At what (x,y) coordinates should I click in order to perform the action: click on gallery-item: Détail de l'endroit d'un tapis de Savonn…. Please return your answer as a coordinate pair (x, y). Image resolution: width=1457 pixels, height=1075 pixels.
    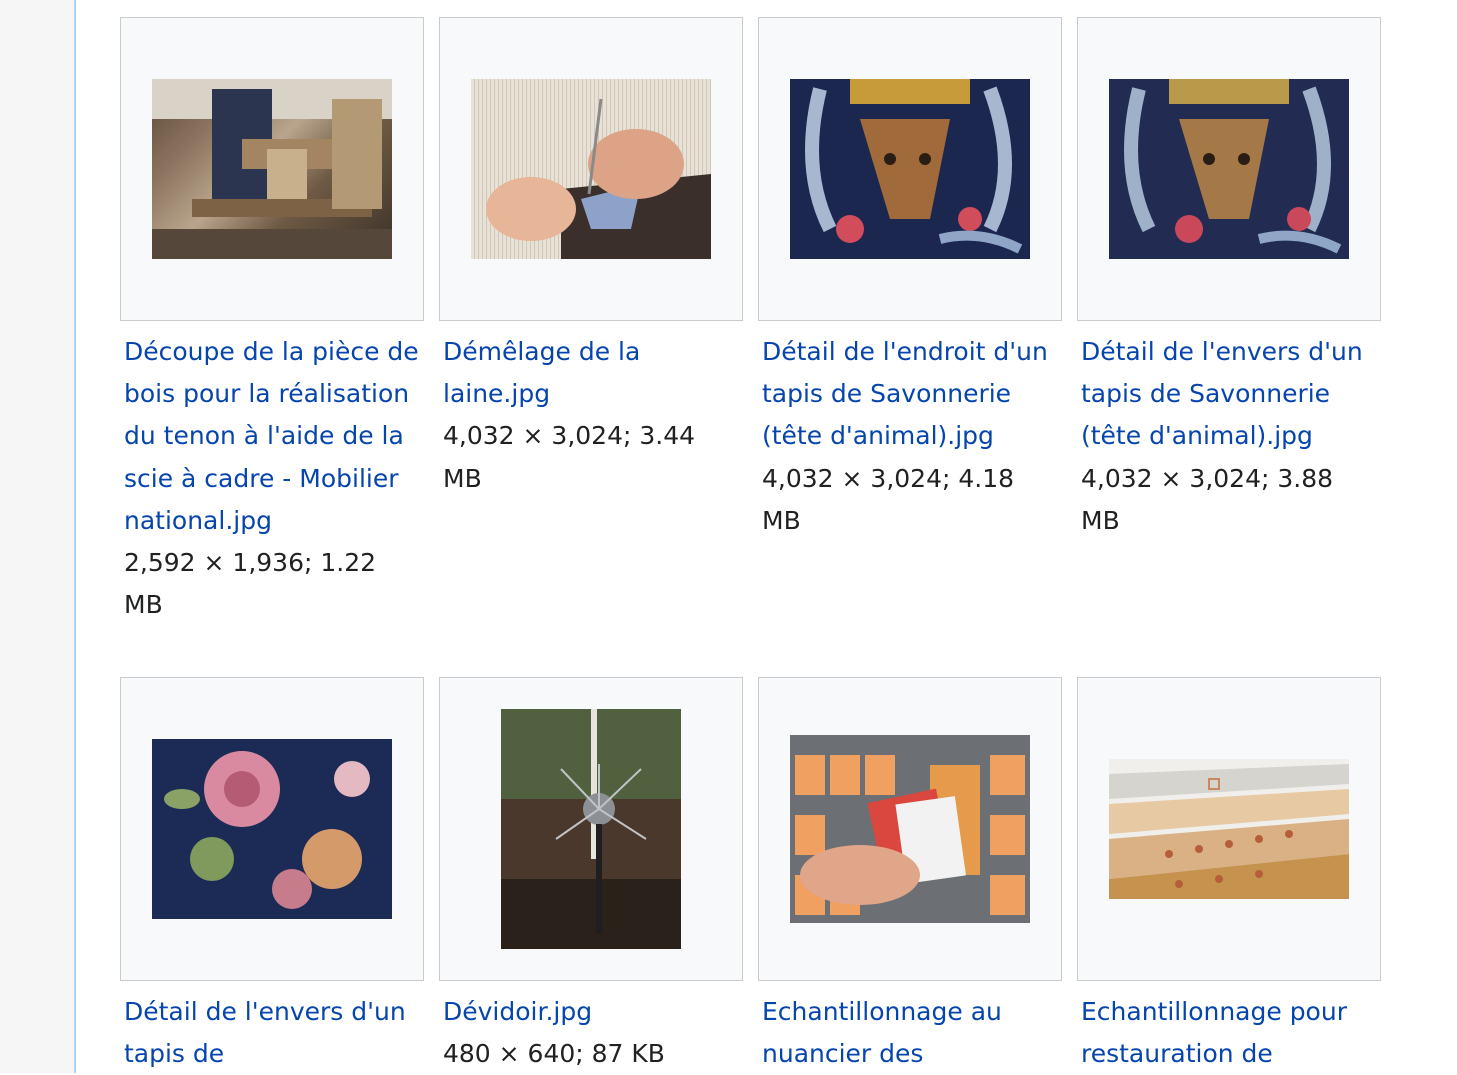
    Looking at the image, I should click on (910, 279).